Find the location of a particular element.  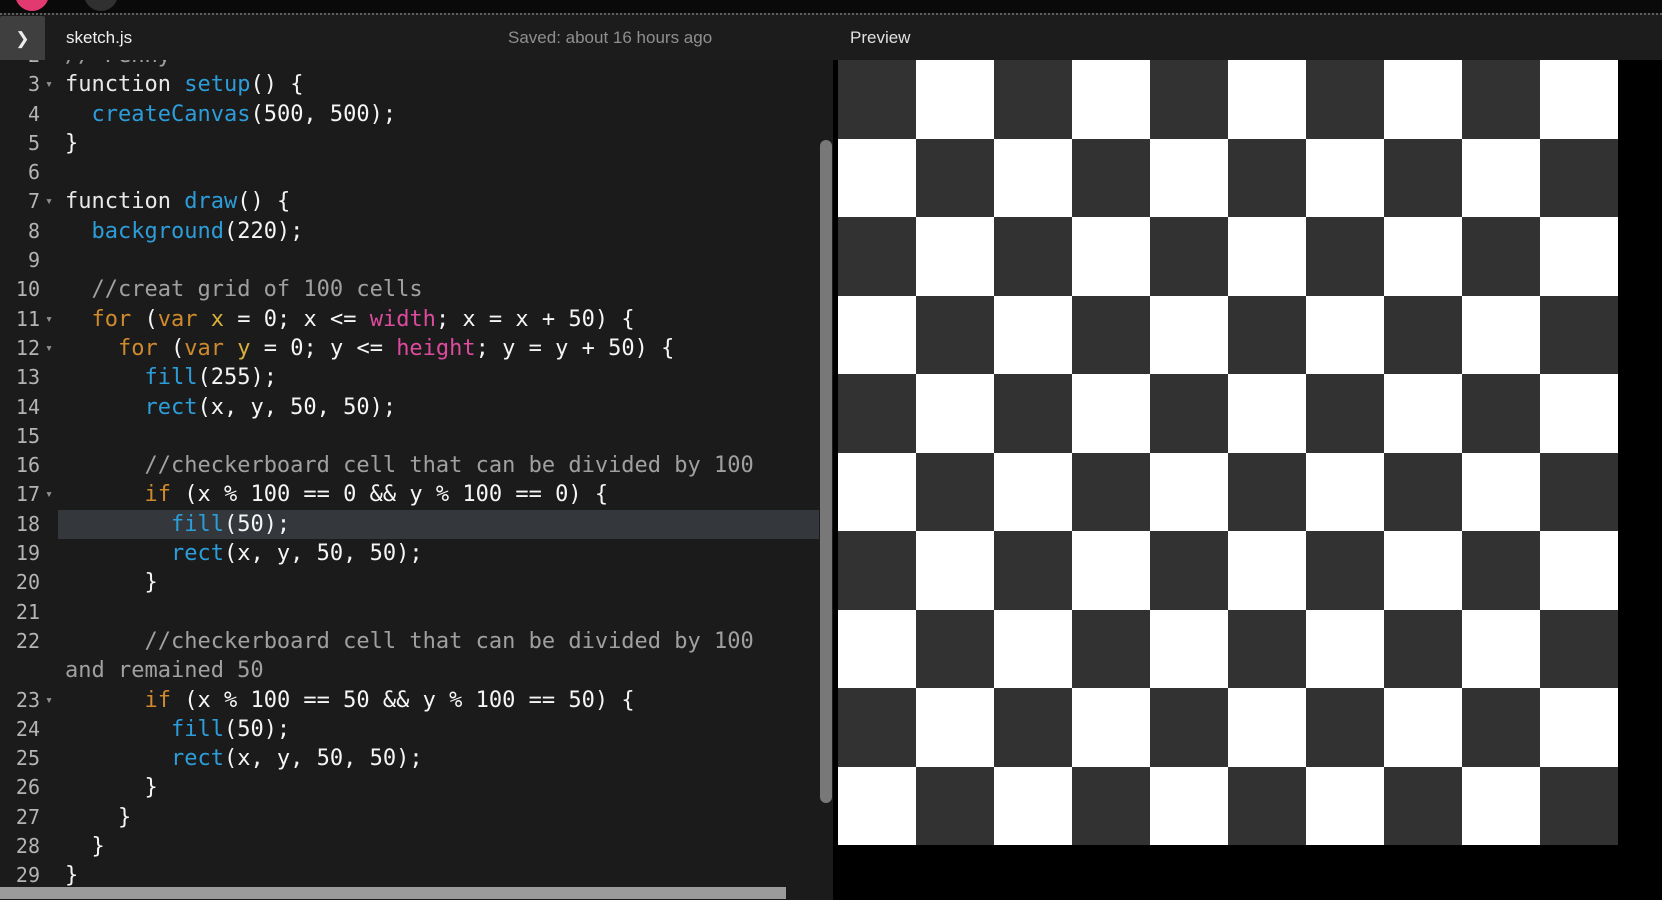

gutter: 18 is located at coordinates (29, 524).